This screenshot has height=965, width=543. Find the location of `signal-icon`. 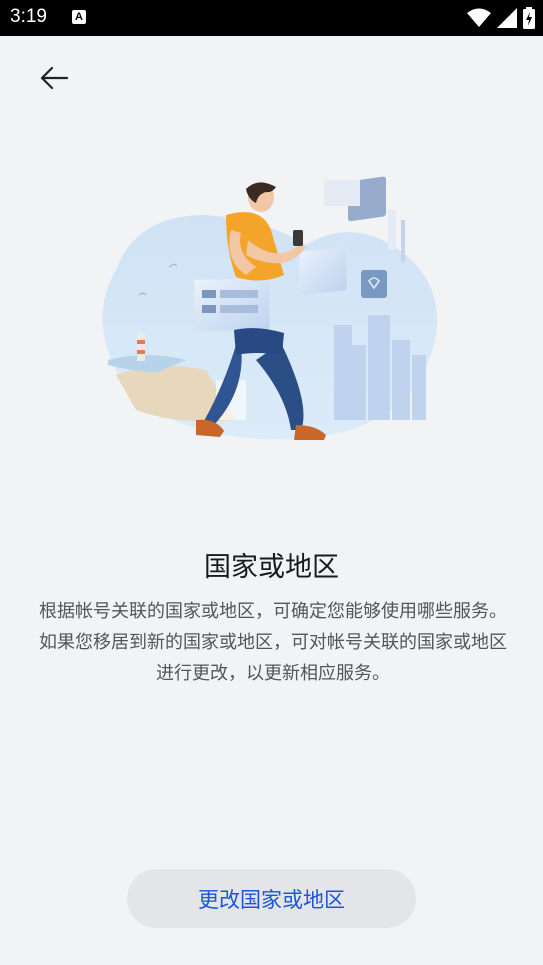

signal-icon is located at coordinates (507, 18).